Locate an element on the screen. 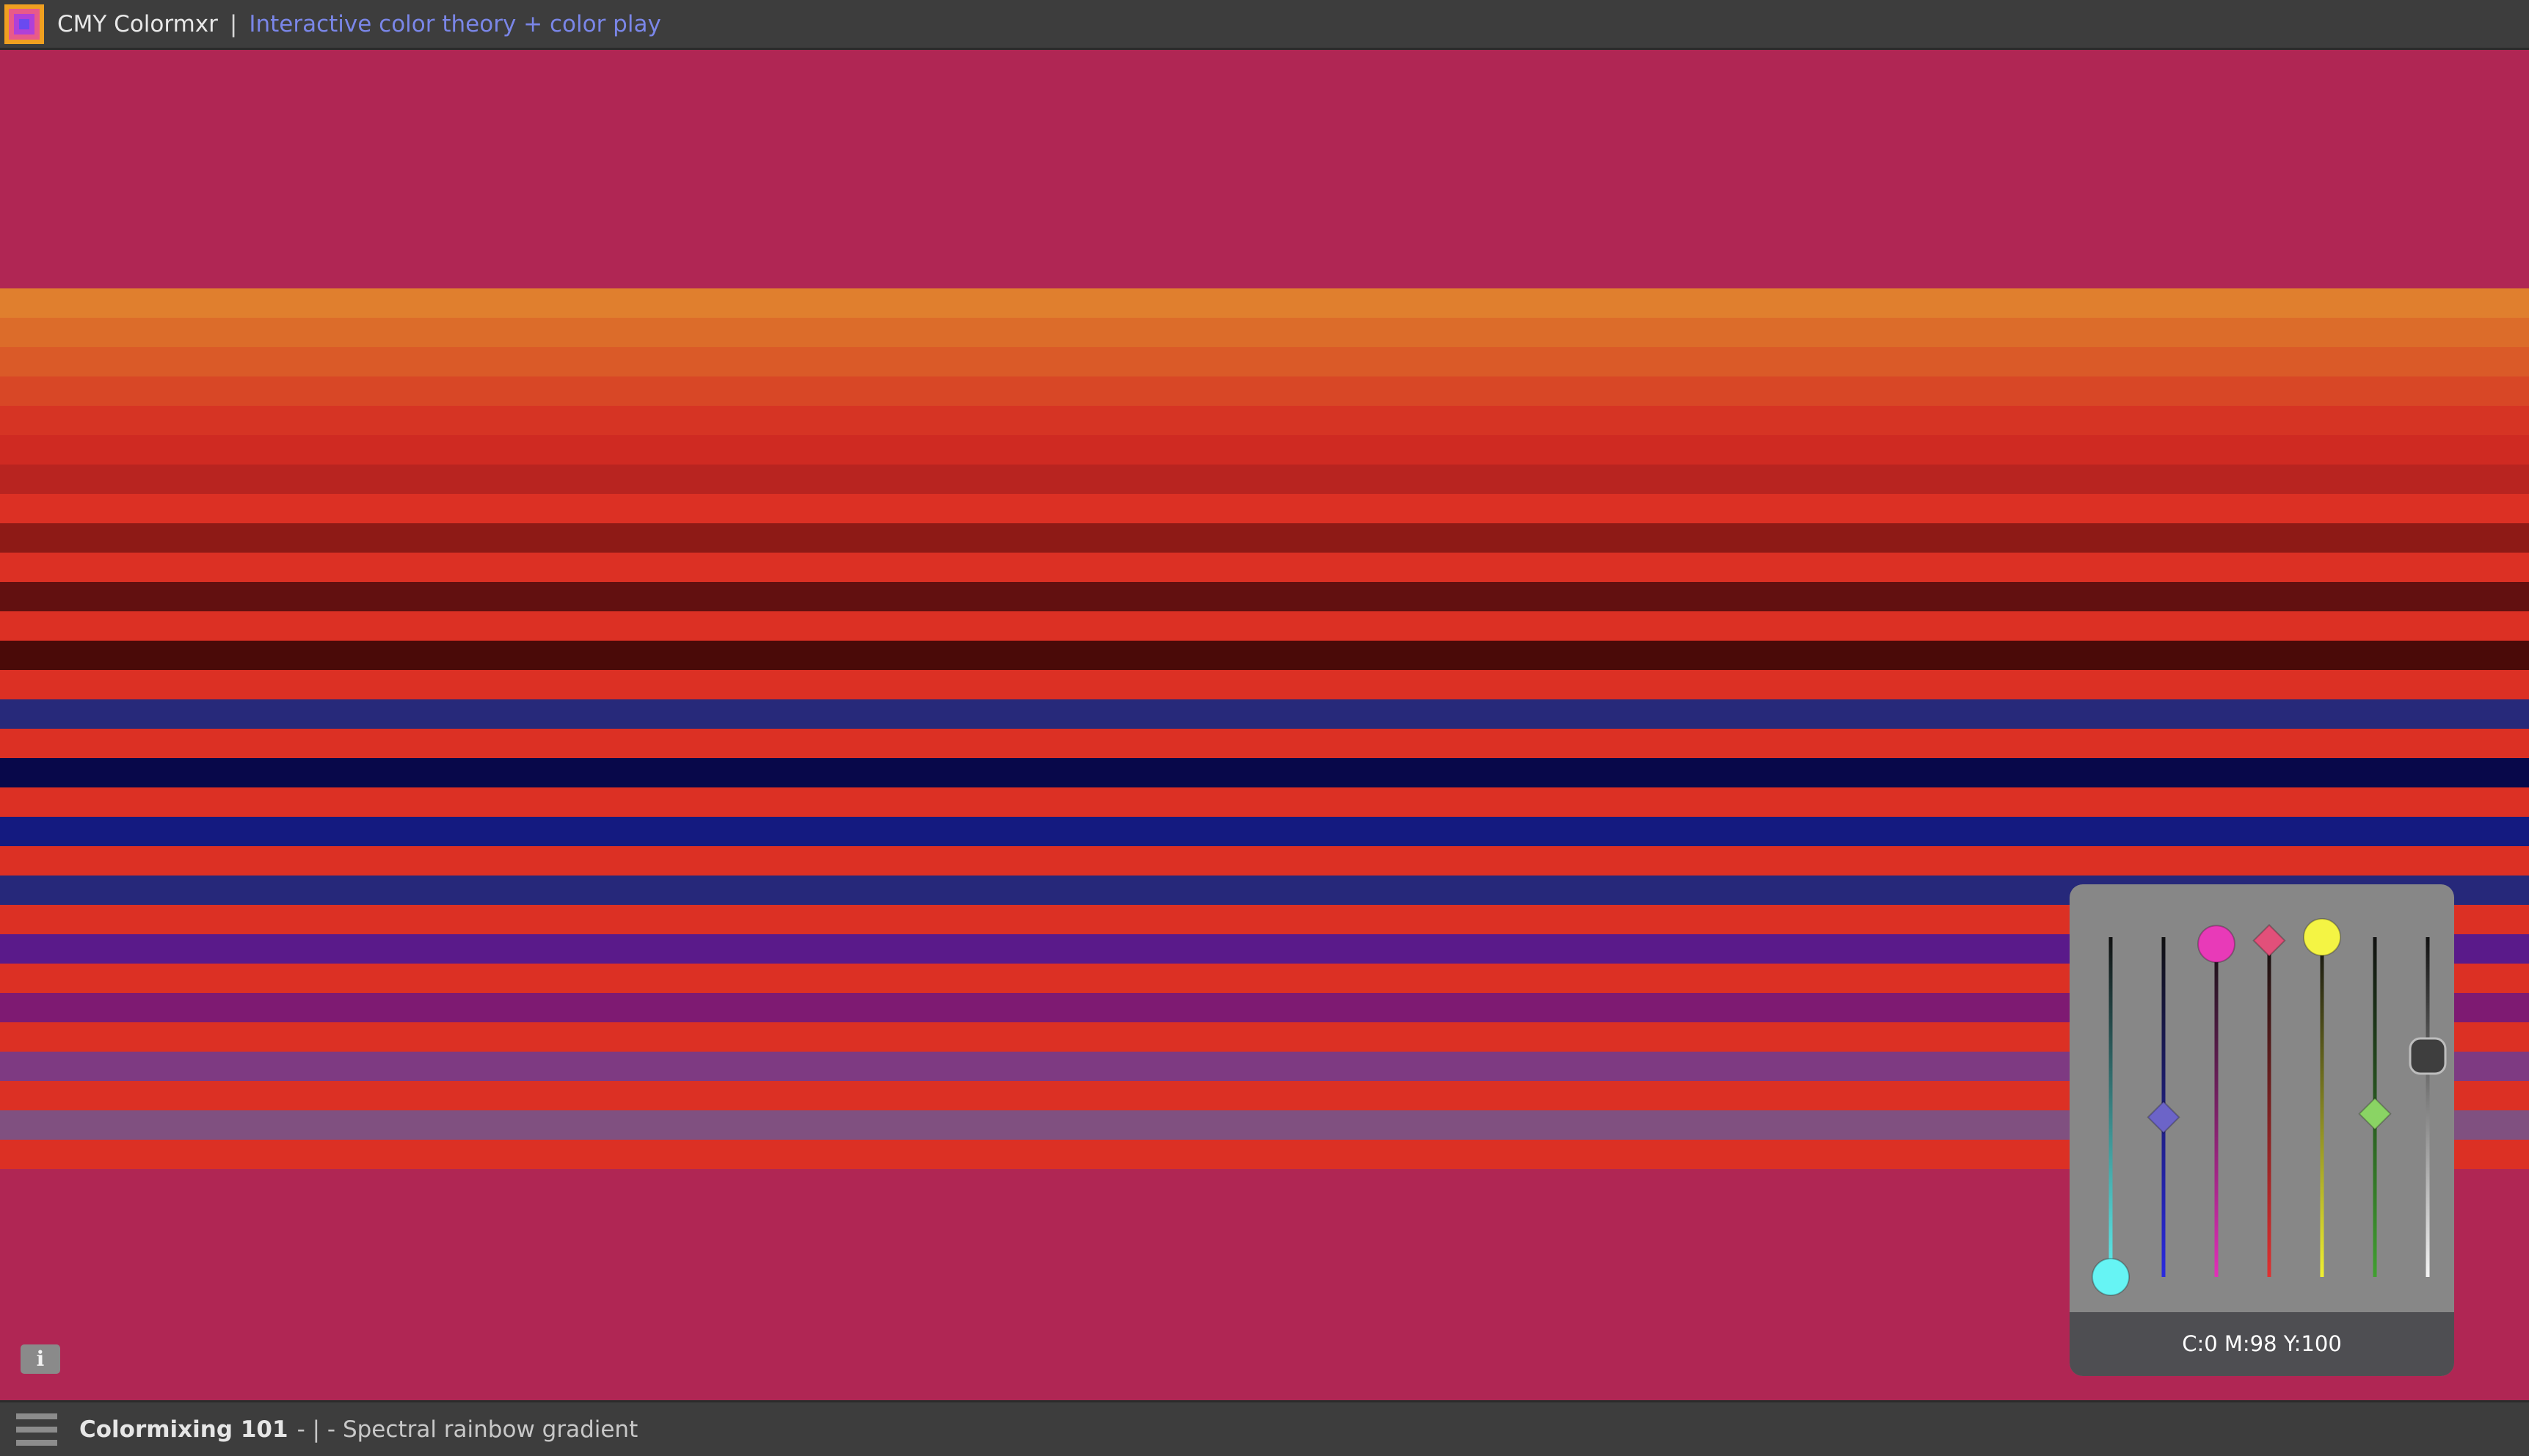  app-logo-icon is located at coordinates (24, 24).